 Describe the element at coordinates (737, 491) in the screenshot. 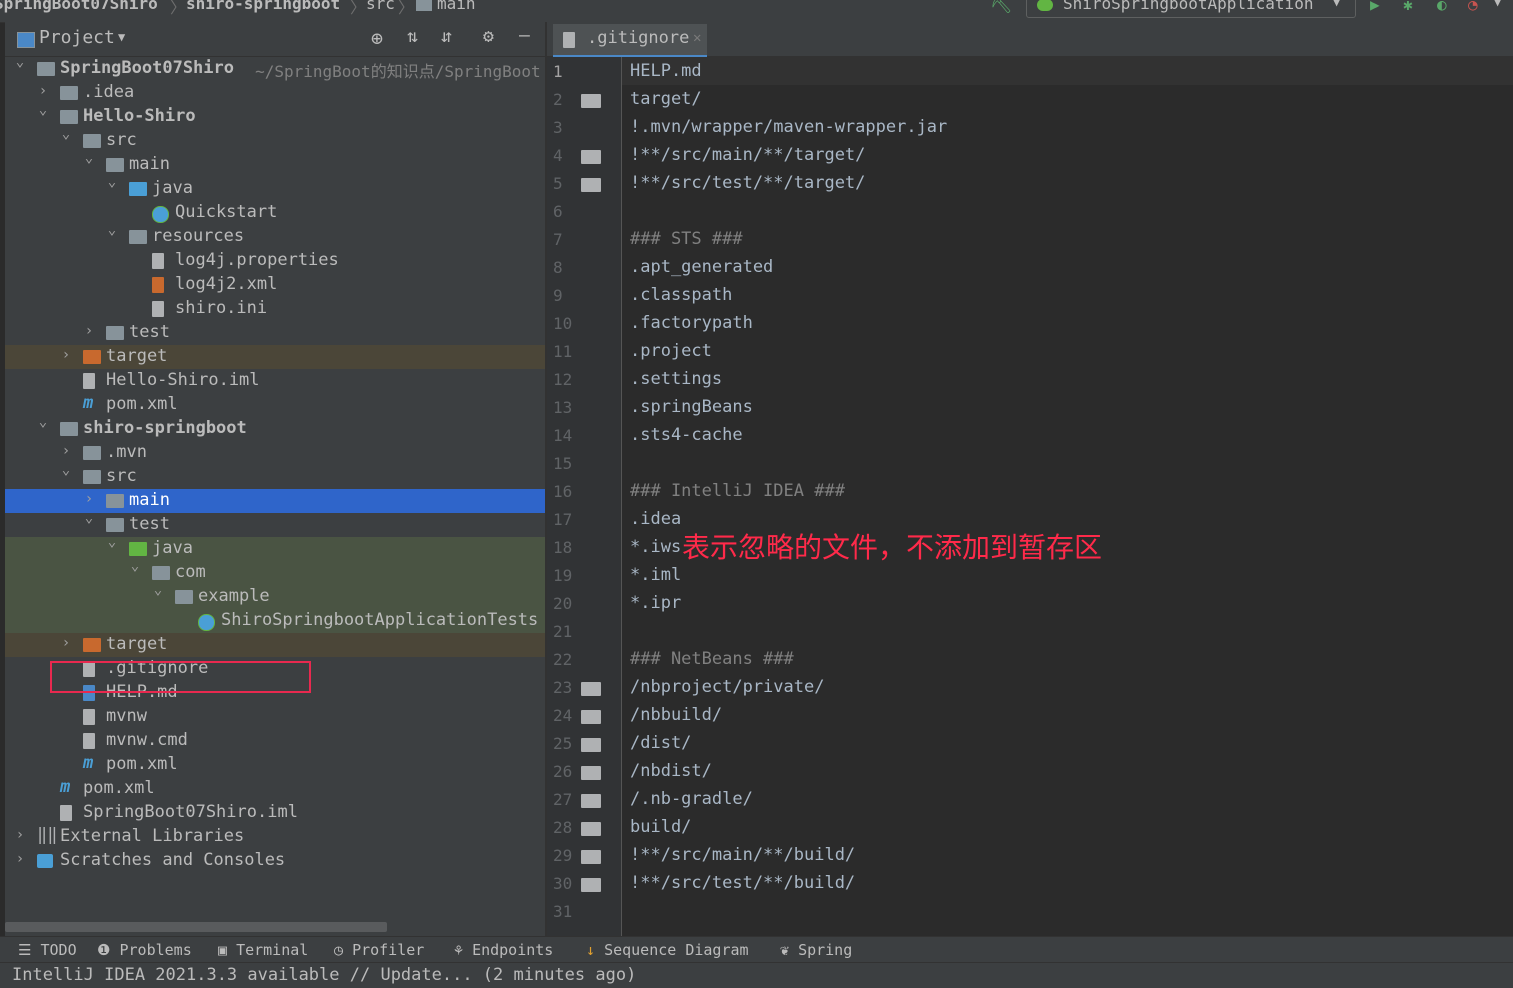

I see `code-line: ### IntelliJ IDEA ###` at that location.